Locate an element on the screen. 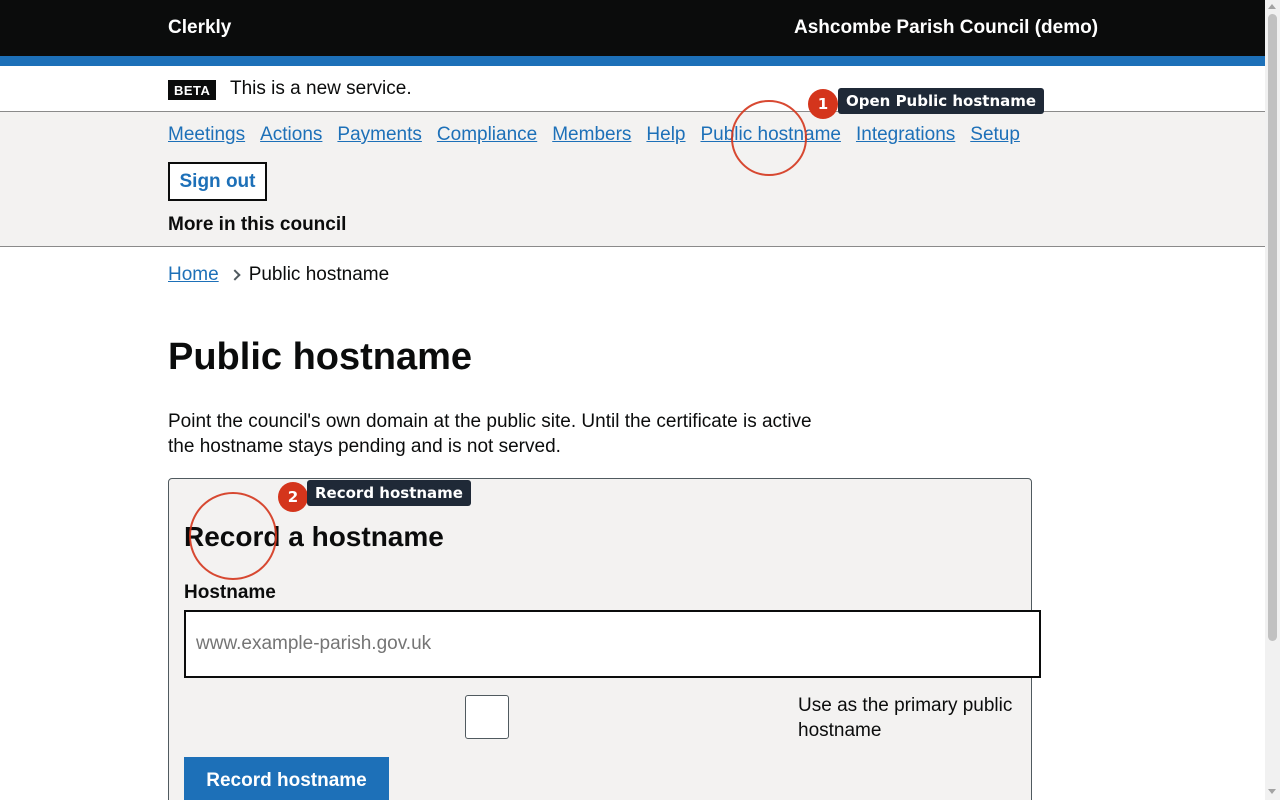 Image resolution: width=1280 pixels, height=800 pixels. nav-link-meetings: Meetings is located at coordinates (206, 136).